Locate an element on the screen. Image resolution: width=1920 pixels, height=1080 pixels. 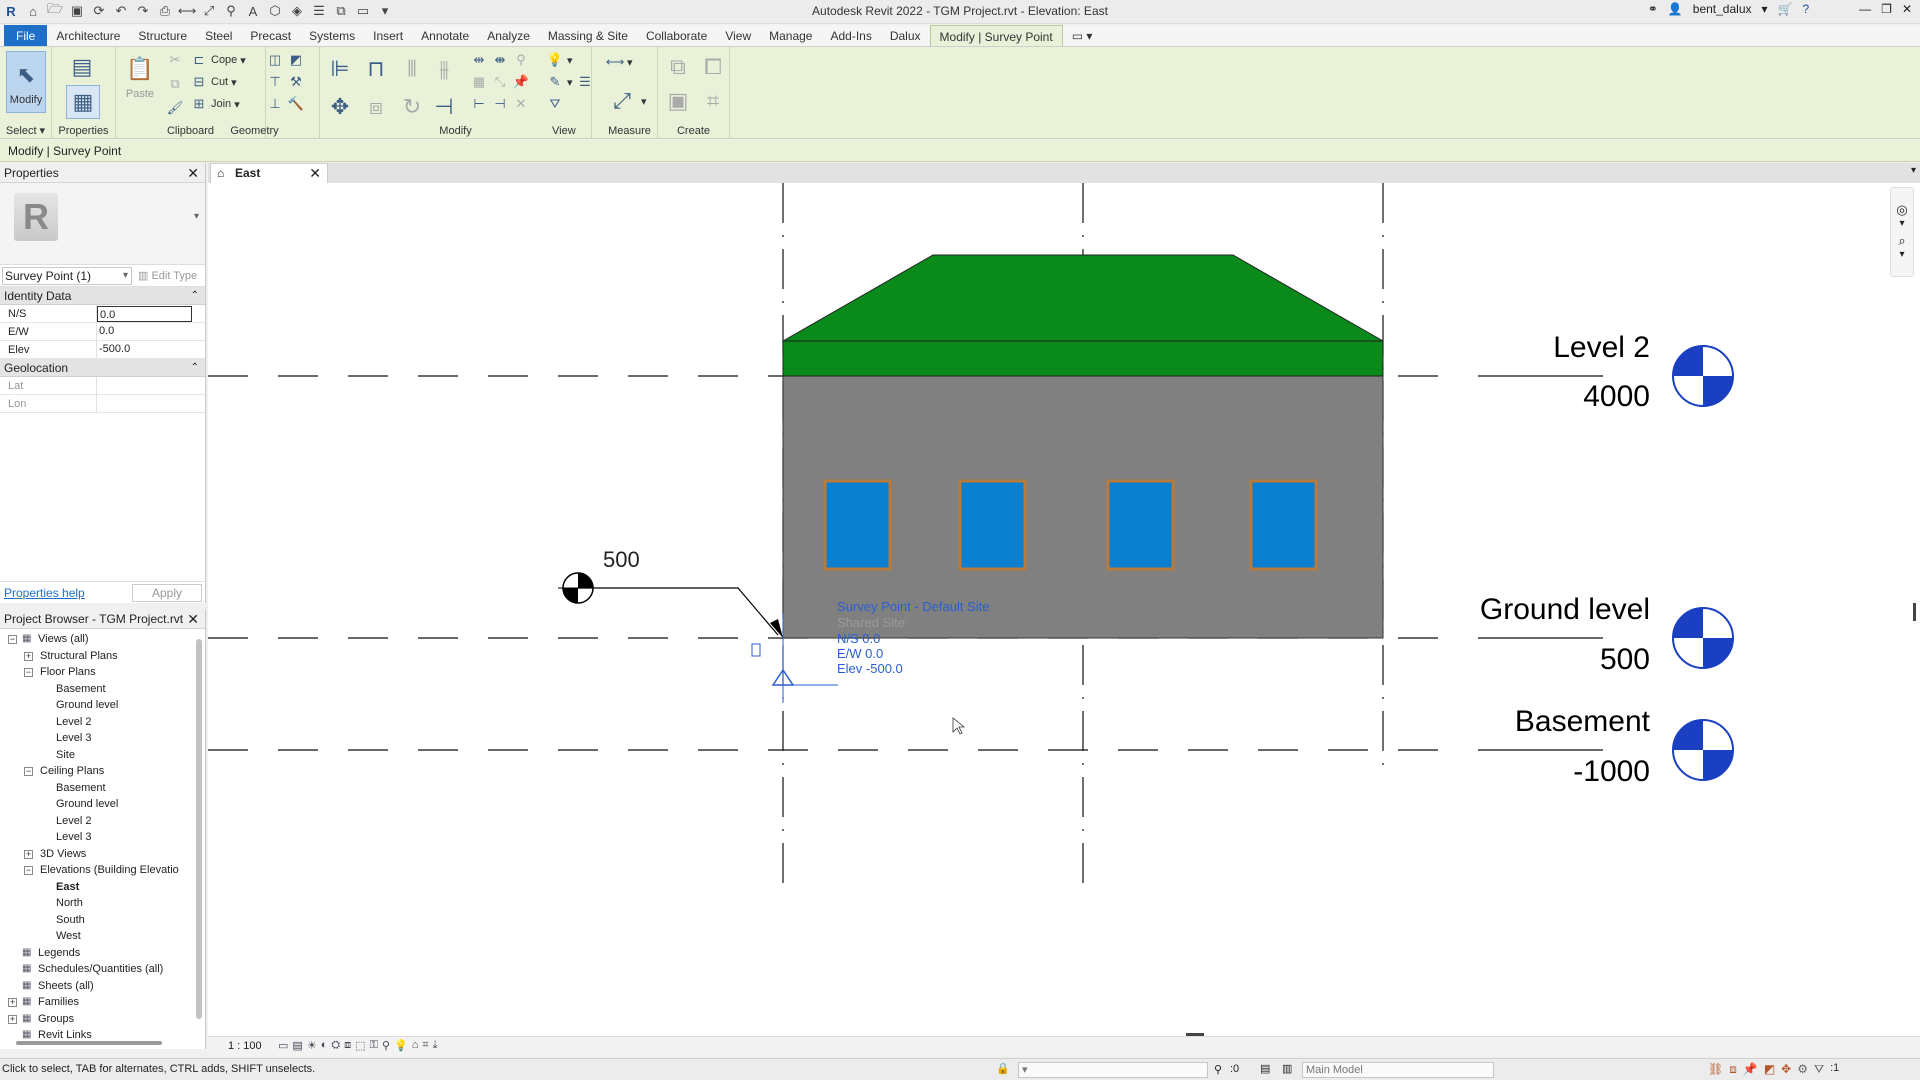
measure-distance-button: ⟷ ▾ is located at coordinates (619, 62).